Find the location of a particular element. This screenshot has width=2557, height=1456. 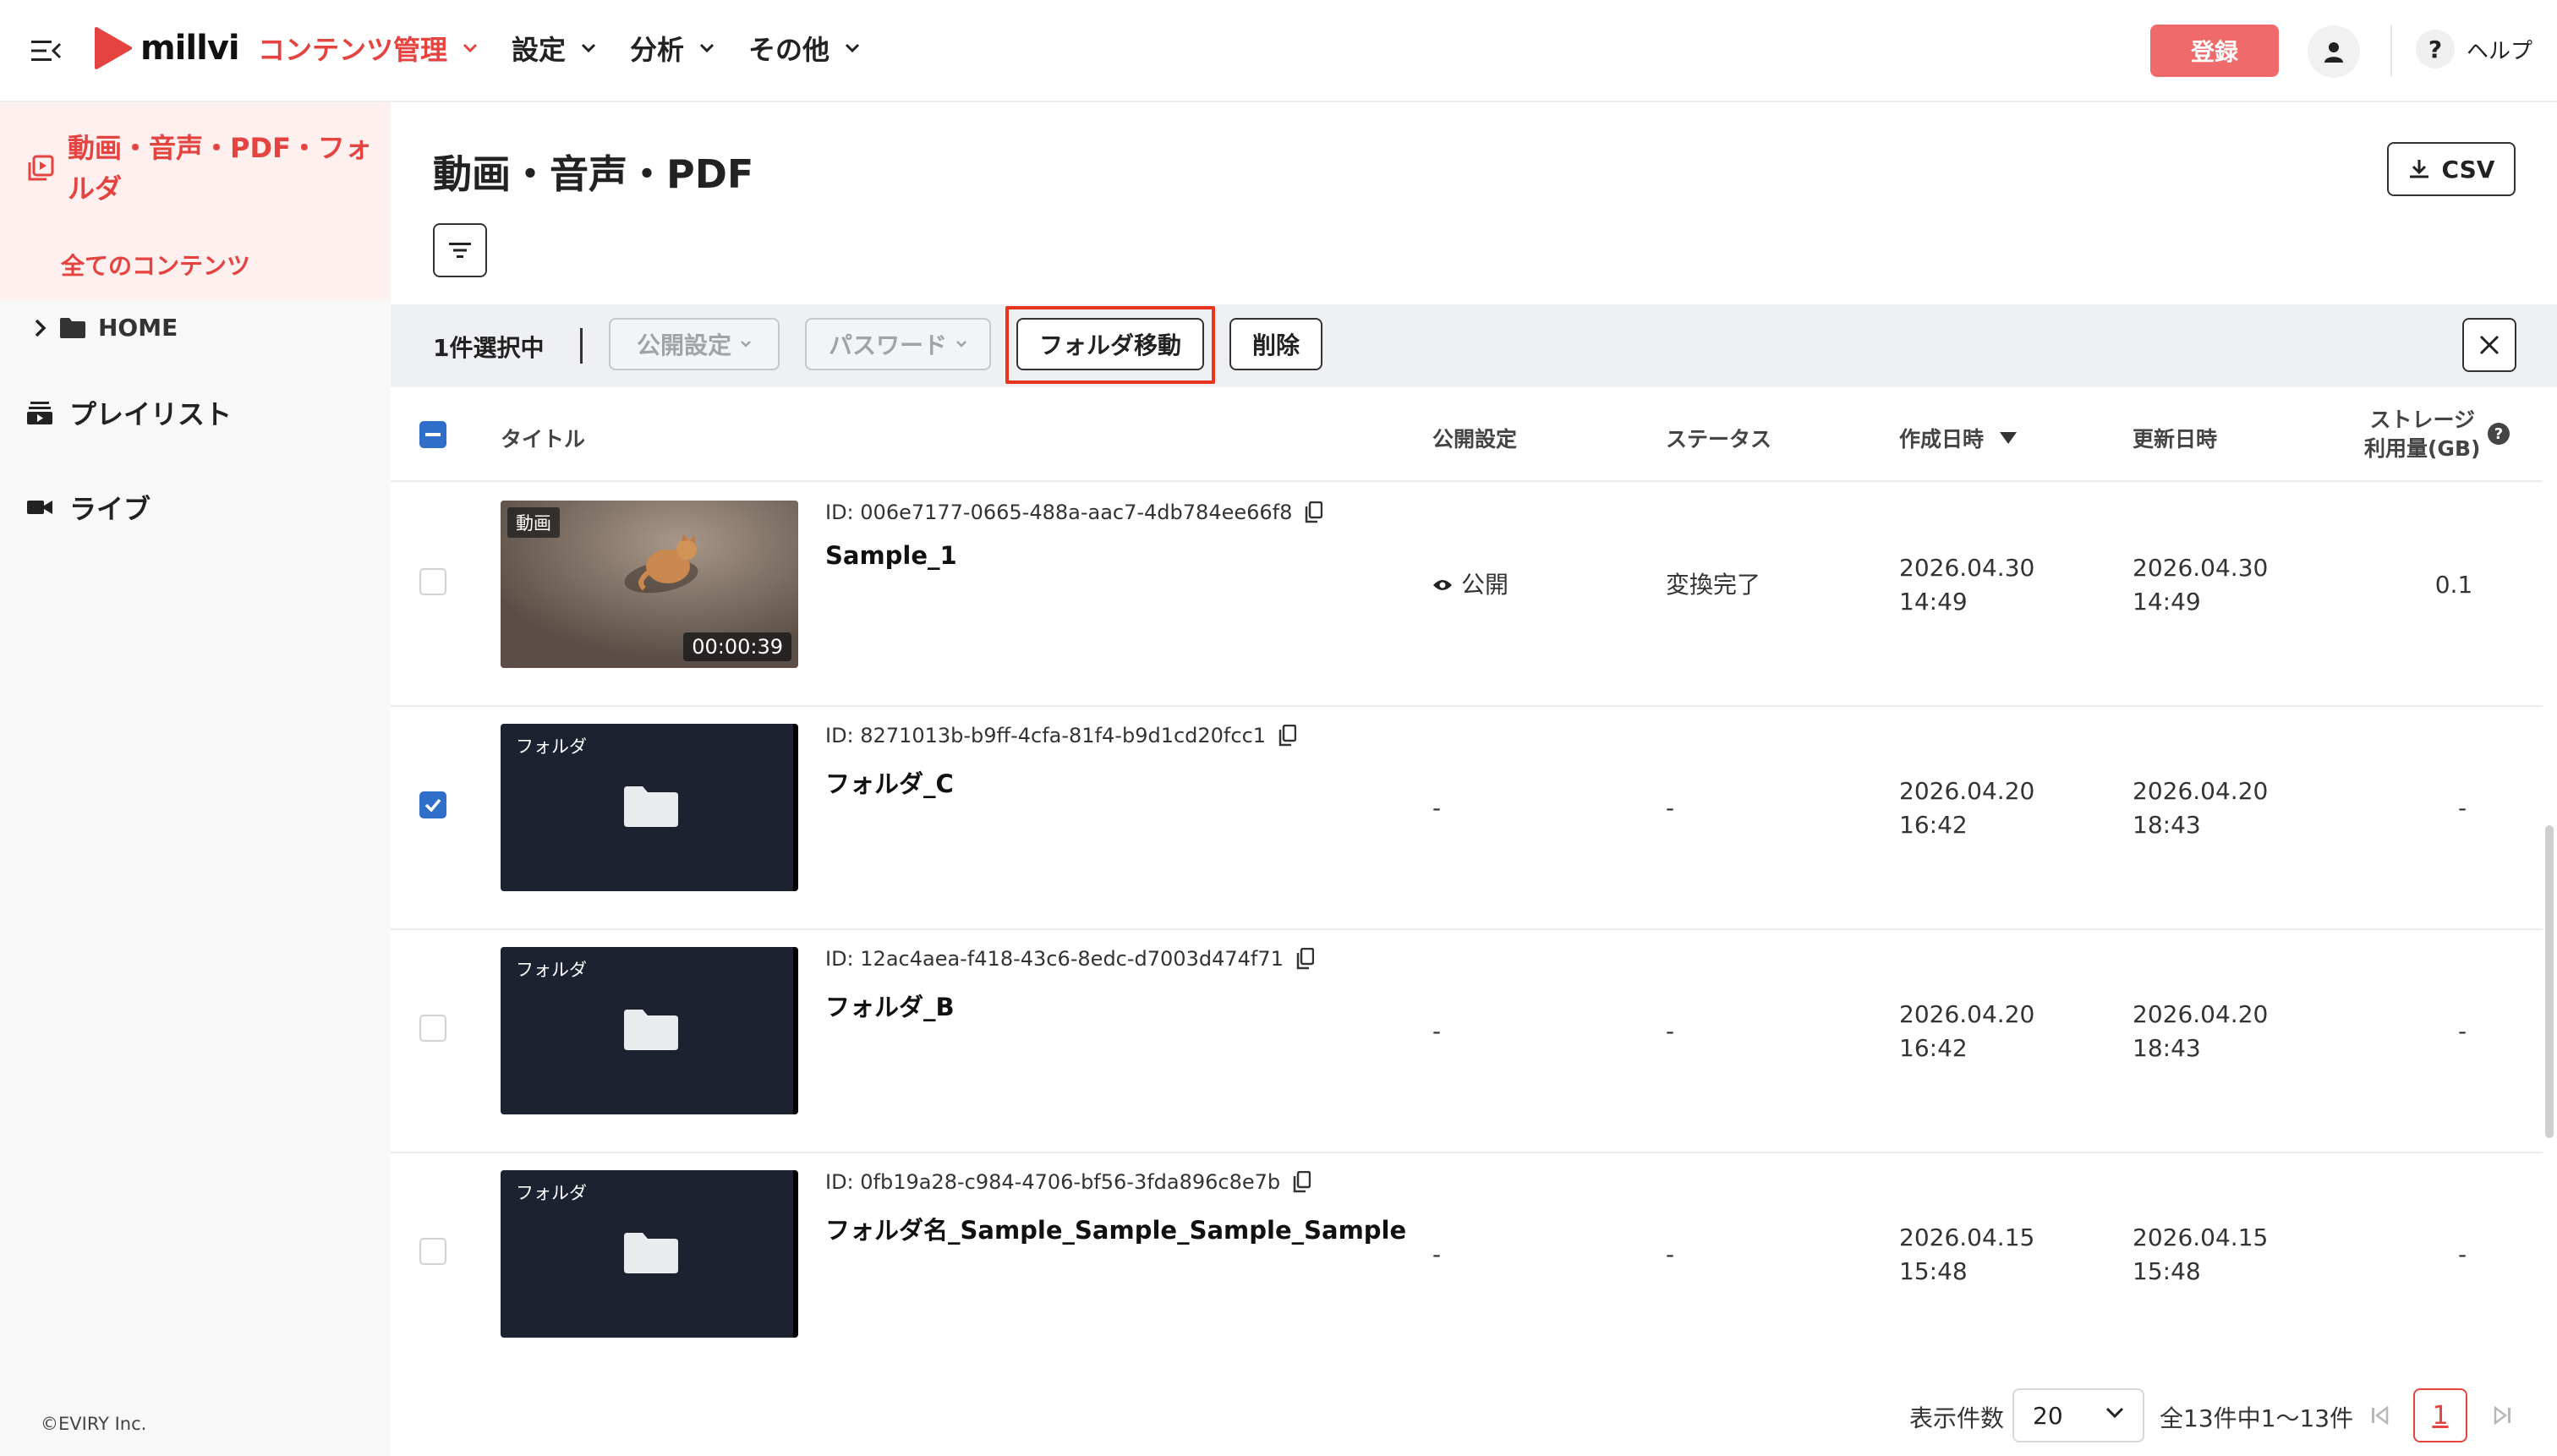

nav-label: その他 is located at coordinates (789, 50).